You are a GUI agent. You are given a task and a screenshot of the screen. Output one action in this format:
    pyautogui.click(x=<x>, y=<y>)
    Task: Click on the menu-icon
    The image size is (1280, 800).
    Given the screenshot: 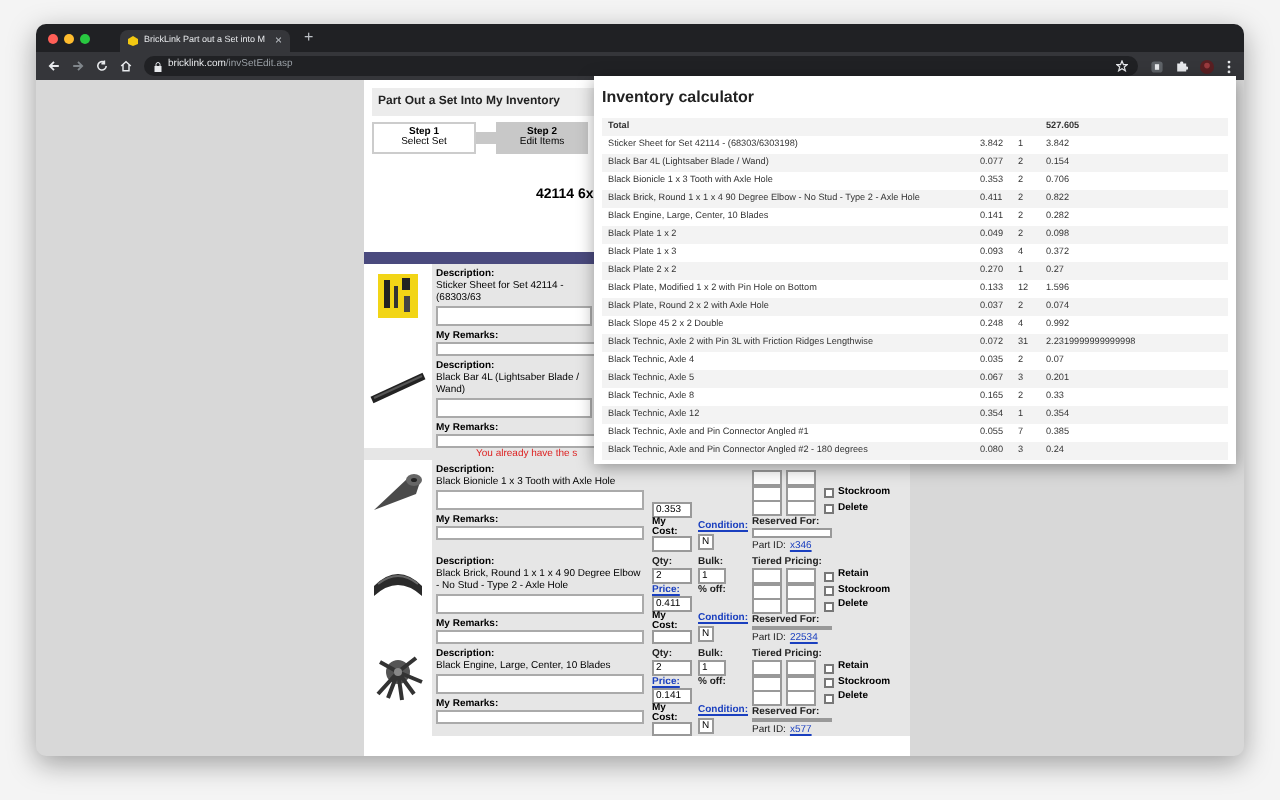 What is the action you would take?
    pyautogui.click(x=1229, y=66)
    